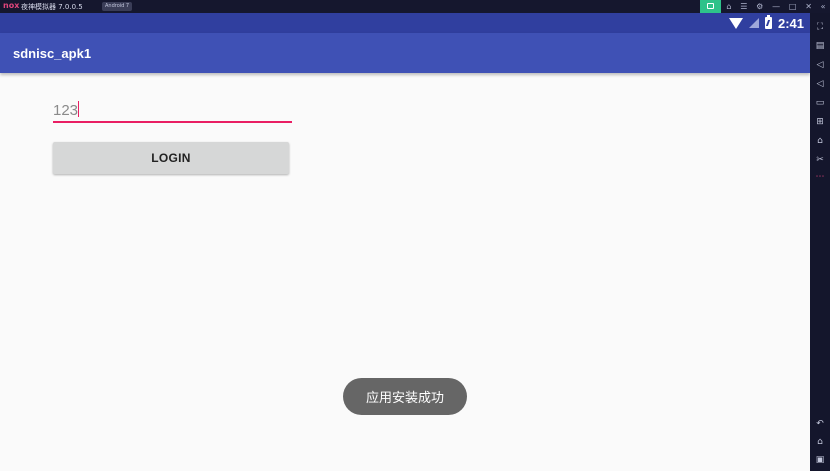 The width and height of the screenshot is (830, 471). What do you see at coordinates (820, 242) in the screenshot?
I see `emulator-side-toolbar: ⛶ ▤ ◁ ◁ ▭ ⊞ ⌂ ✂ ⋯ ↶ ⌂ ▣` at bounding box center [820, 242].